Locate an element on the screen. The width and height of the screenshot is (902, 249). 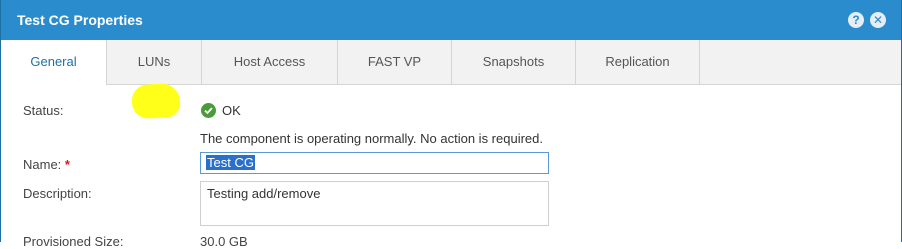
close-icon: ✕ is located at coordinates (878, 20).